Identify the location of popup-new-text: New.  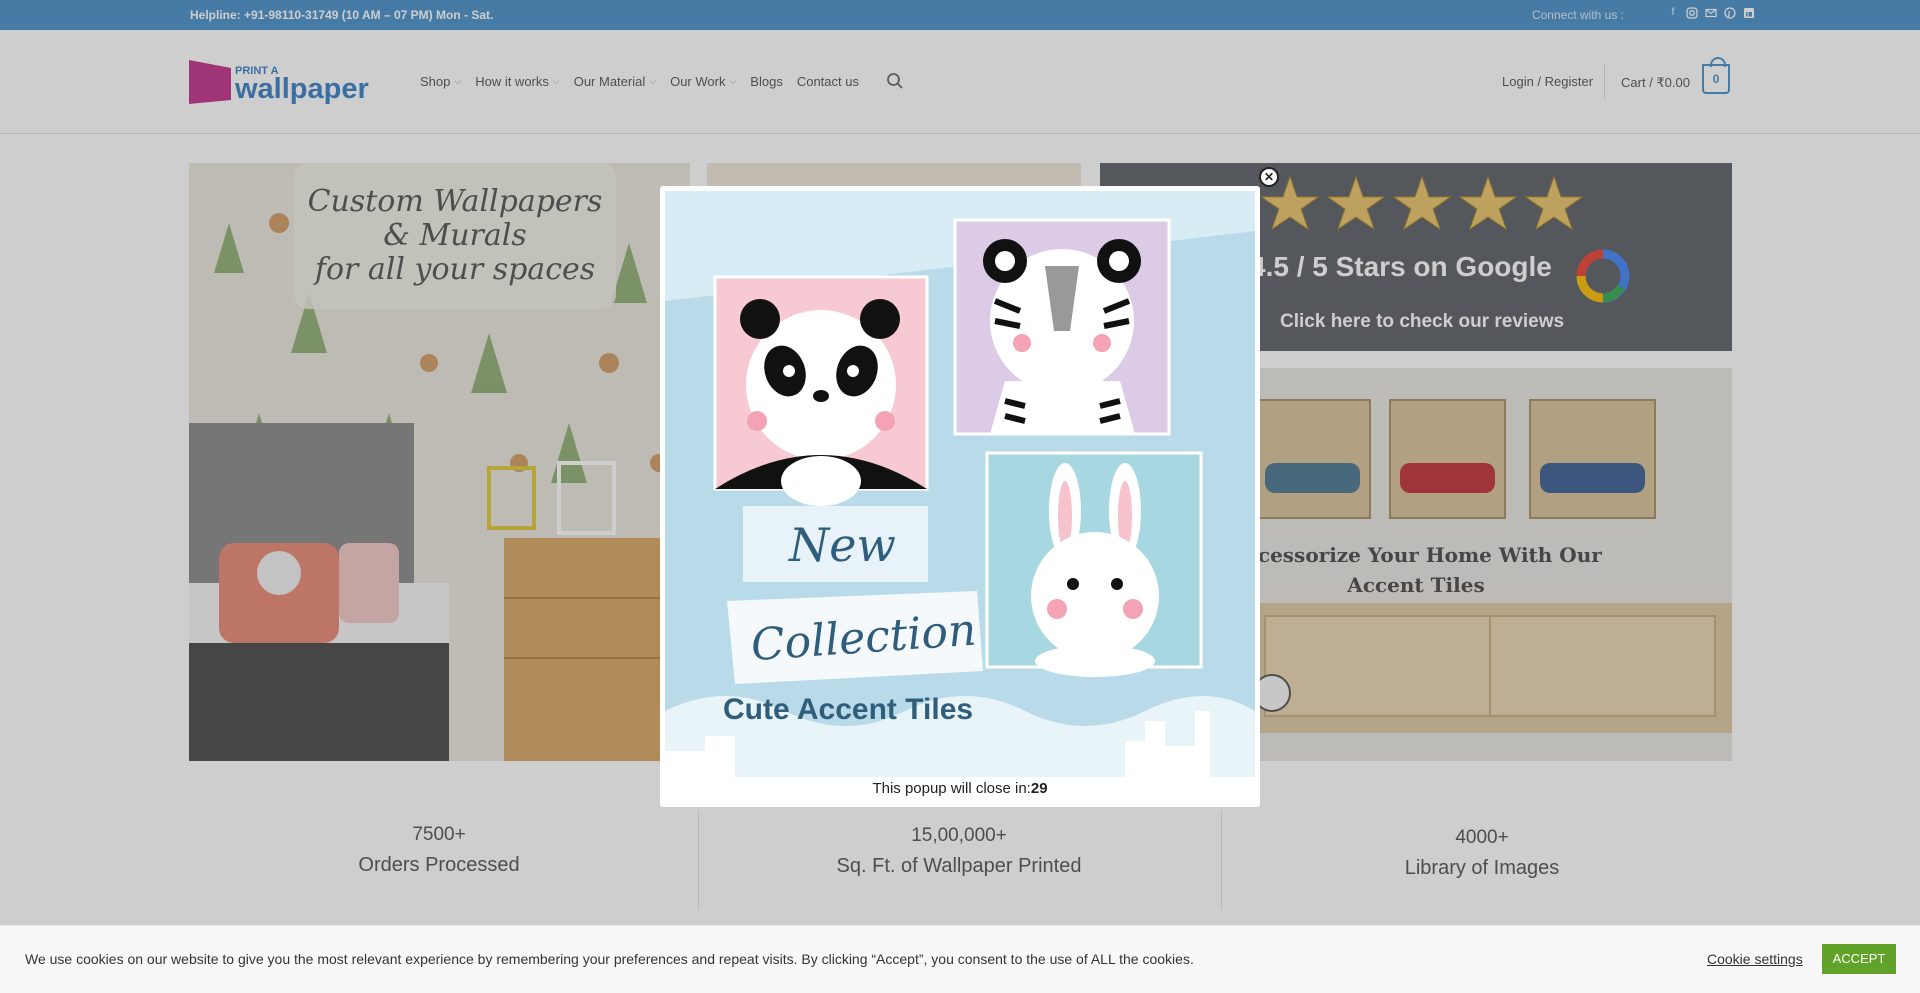
(842, 545).